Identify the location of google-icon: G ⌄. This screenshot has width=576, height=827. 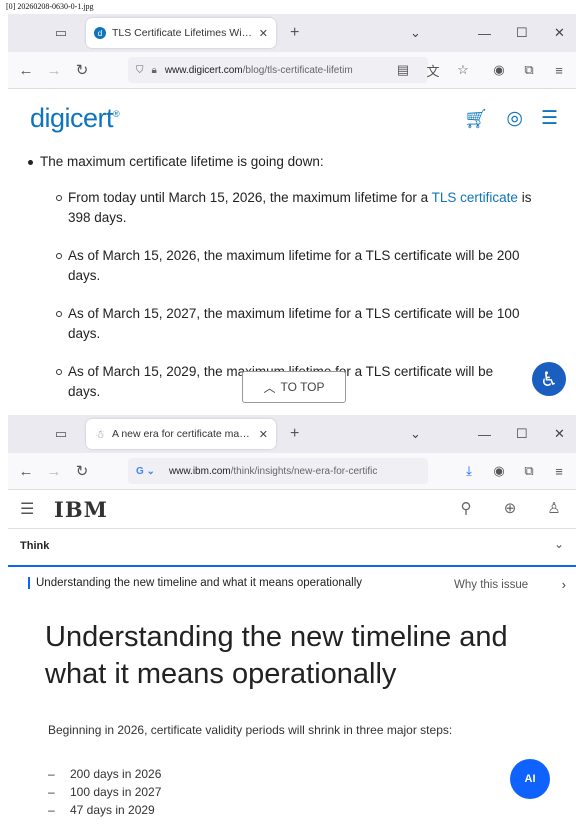
(145, 471).